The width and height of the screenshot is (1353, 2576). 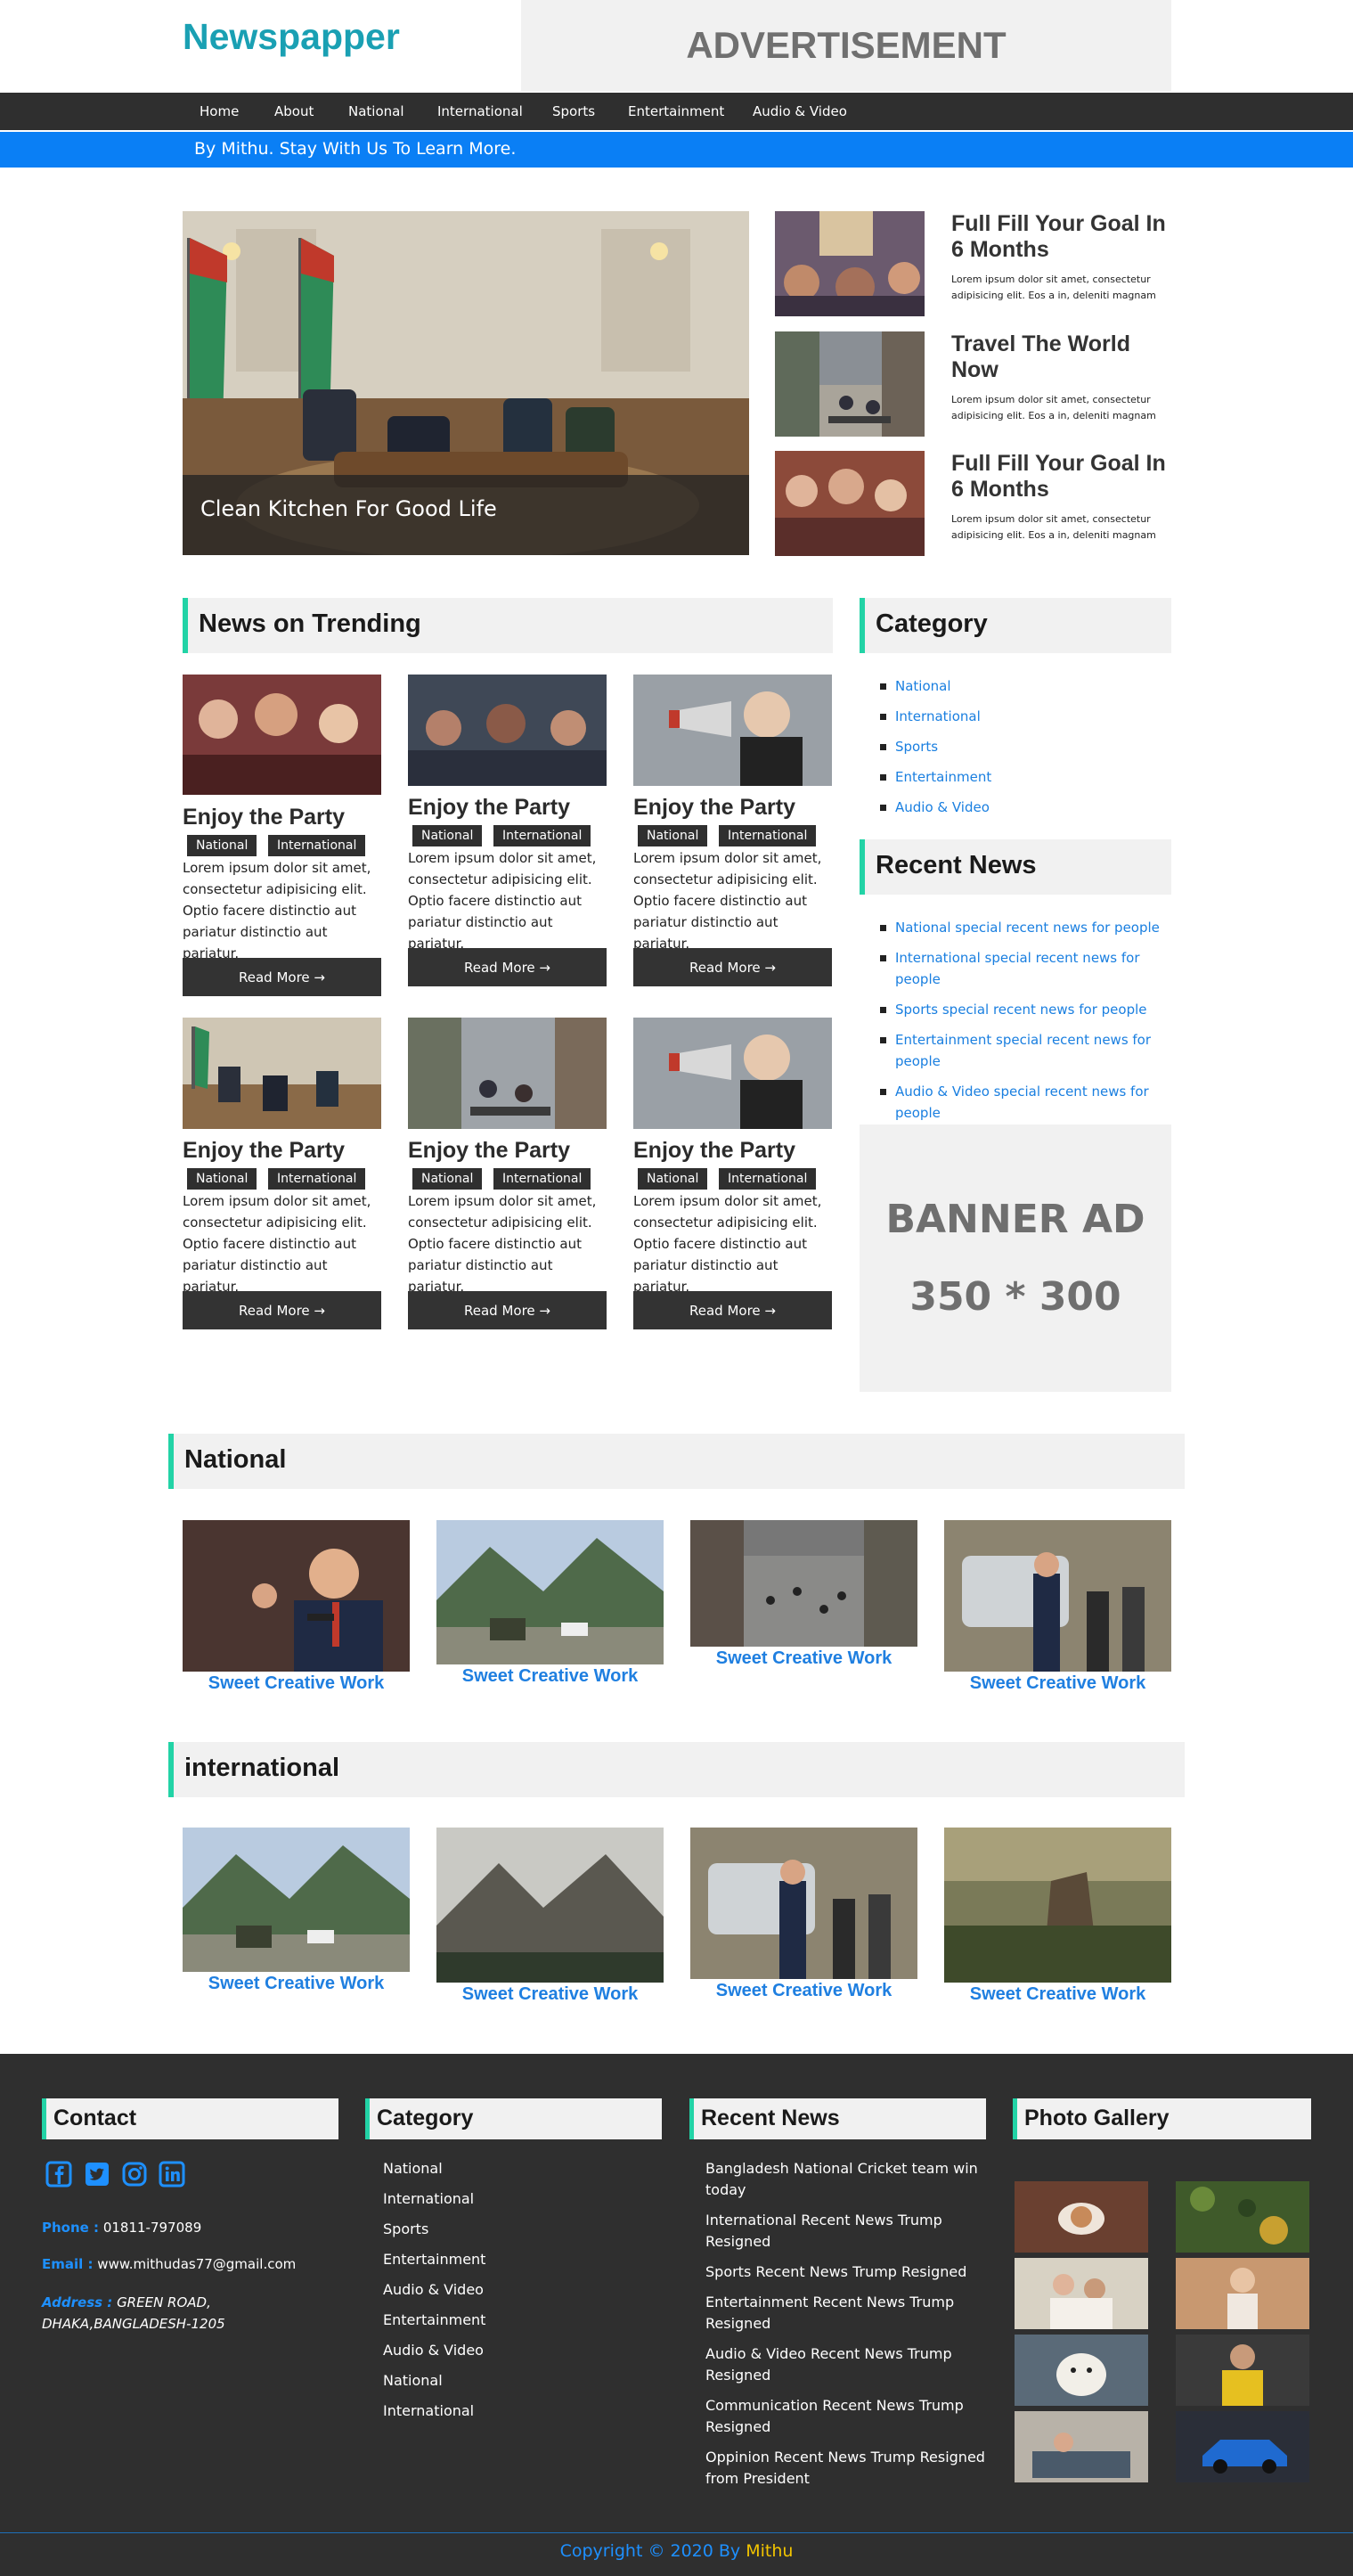 What do you see at coordinates (846, 2364) in the screenshot?
I see `footer-recent-item: Audio & Video Recent News Trump Resigned` at bounding box center [846, 2364].